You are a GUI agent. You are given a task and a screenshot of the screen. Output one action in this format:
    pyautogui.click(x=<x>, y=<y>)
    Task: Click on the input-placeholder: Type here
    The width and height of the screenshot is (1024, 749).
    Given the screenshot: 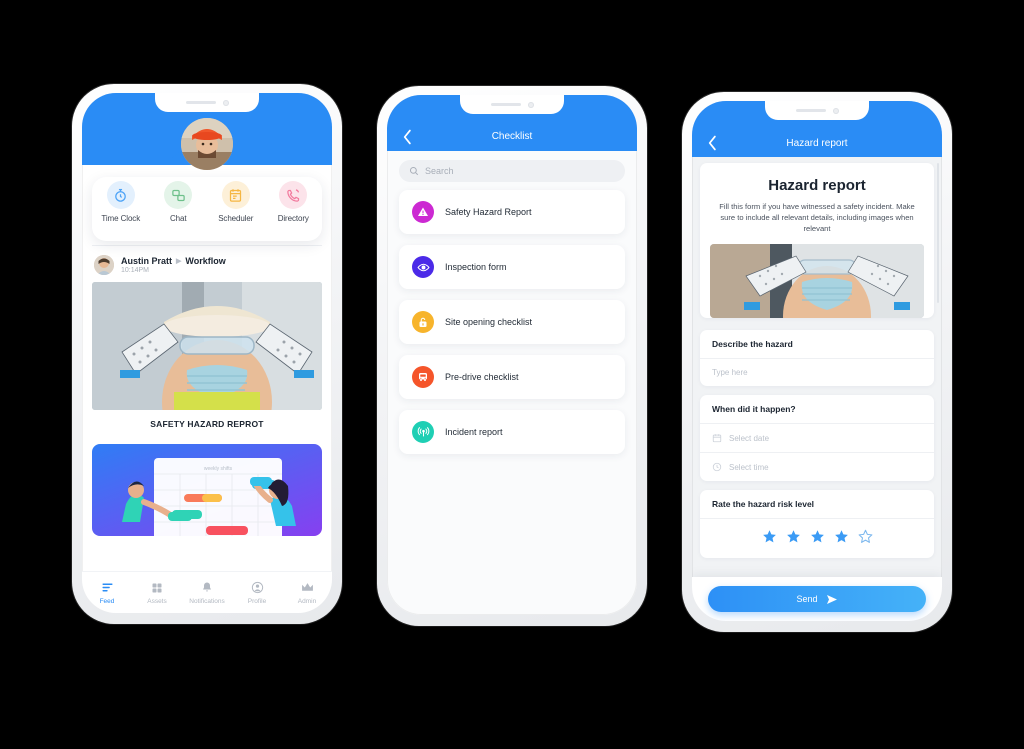 What is the action you would take?
    pyautogui.click(x=730, y=372)
    